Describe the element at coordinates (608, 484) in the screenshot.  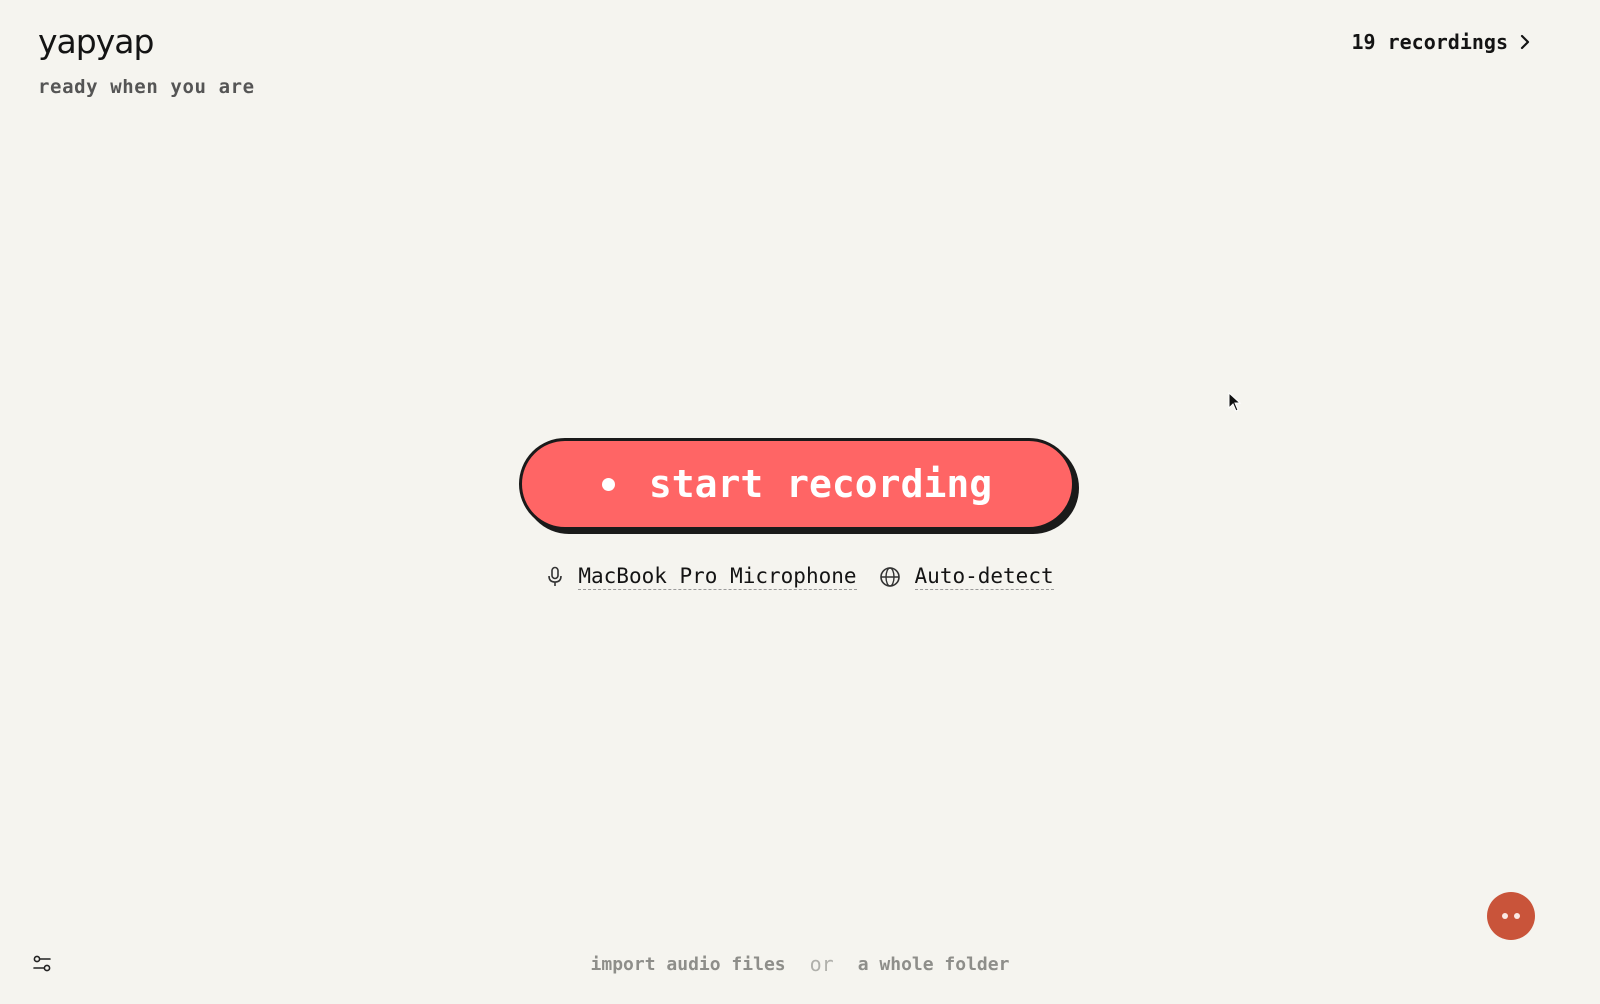
I see `record-dot-icon` at that location.